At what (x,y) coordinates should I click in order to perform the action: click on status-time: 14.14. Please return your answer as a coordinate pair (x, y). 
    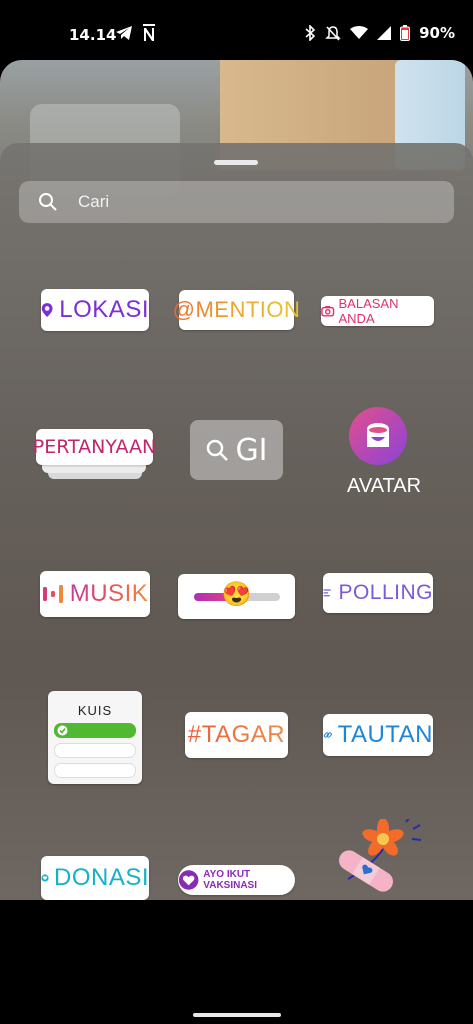
    Looking at the image, I should click on (93, 35).